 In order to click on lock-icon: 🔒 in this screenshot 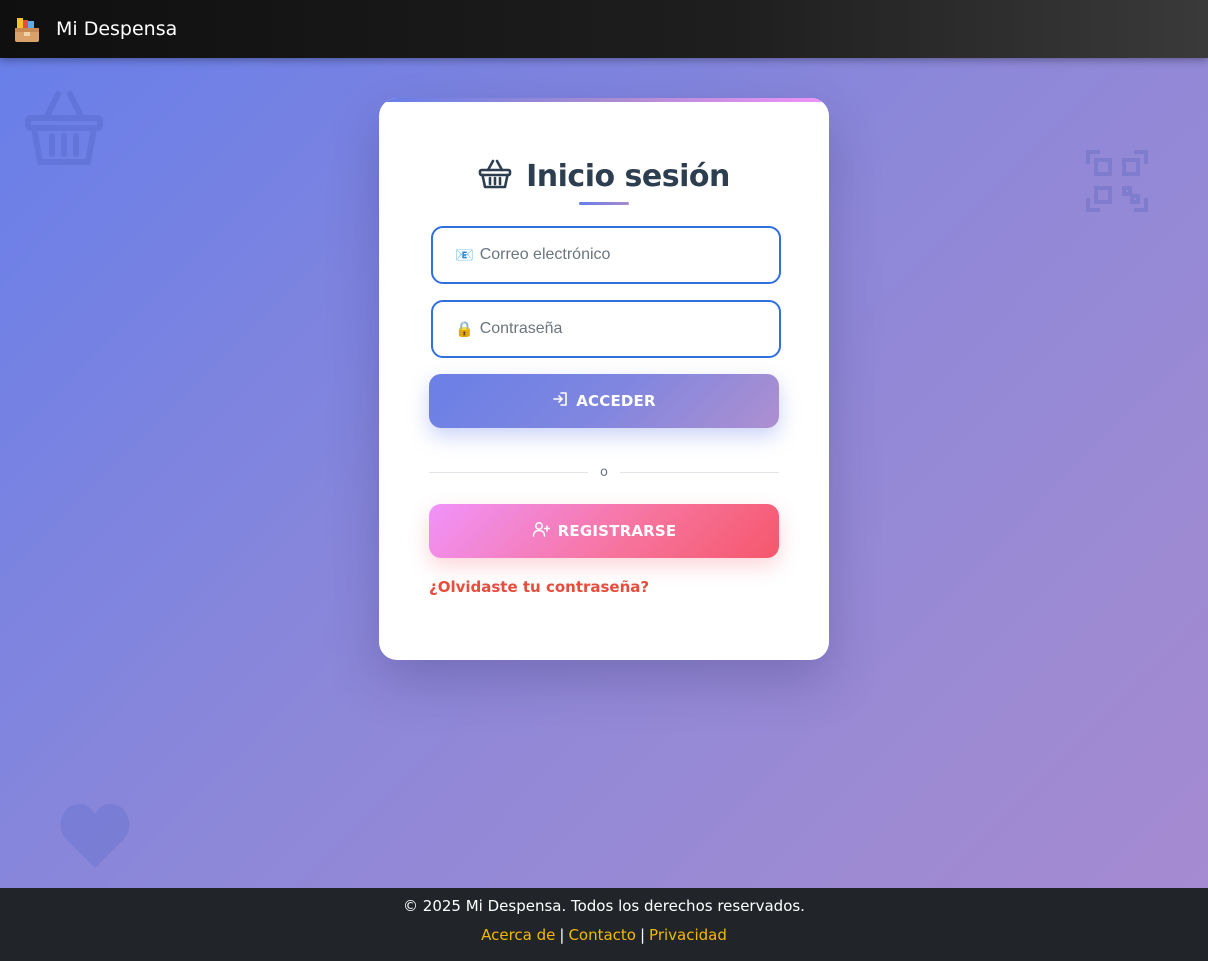, I will do `click(464, 328)`.